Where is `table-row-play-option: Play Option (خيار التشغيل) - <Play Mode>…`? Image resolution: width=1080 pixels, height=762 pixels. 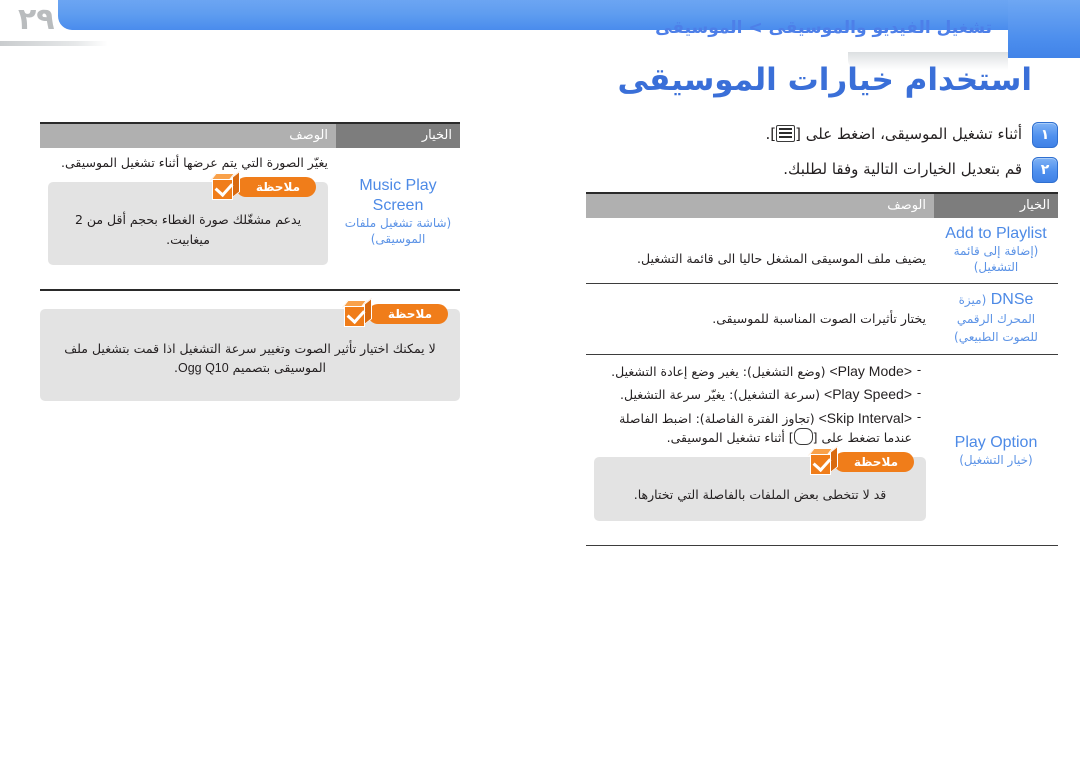
table-row-play-option: Play Option (خيار التشغيل) - <Play Mode>… is located at coordinates (822, 444).